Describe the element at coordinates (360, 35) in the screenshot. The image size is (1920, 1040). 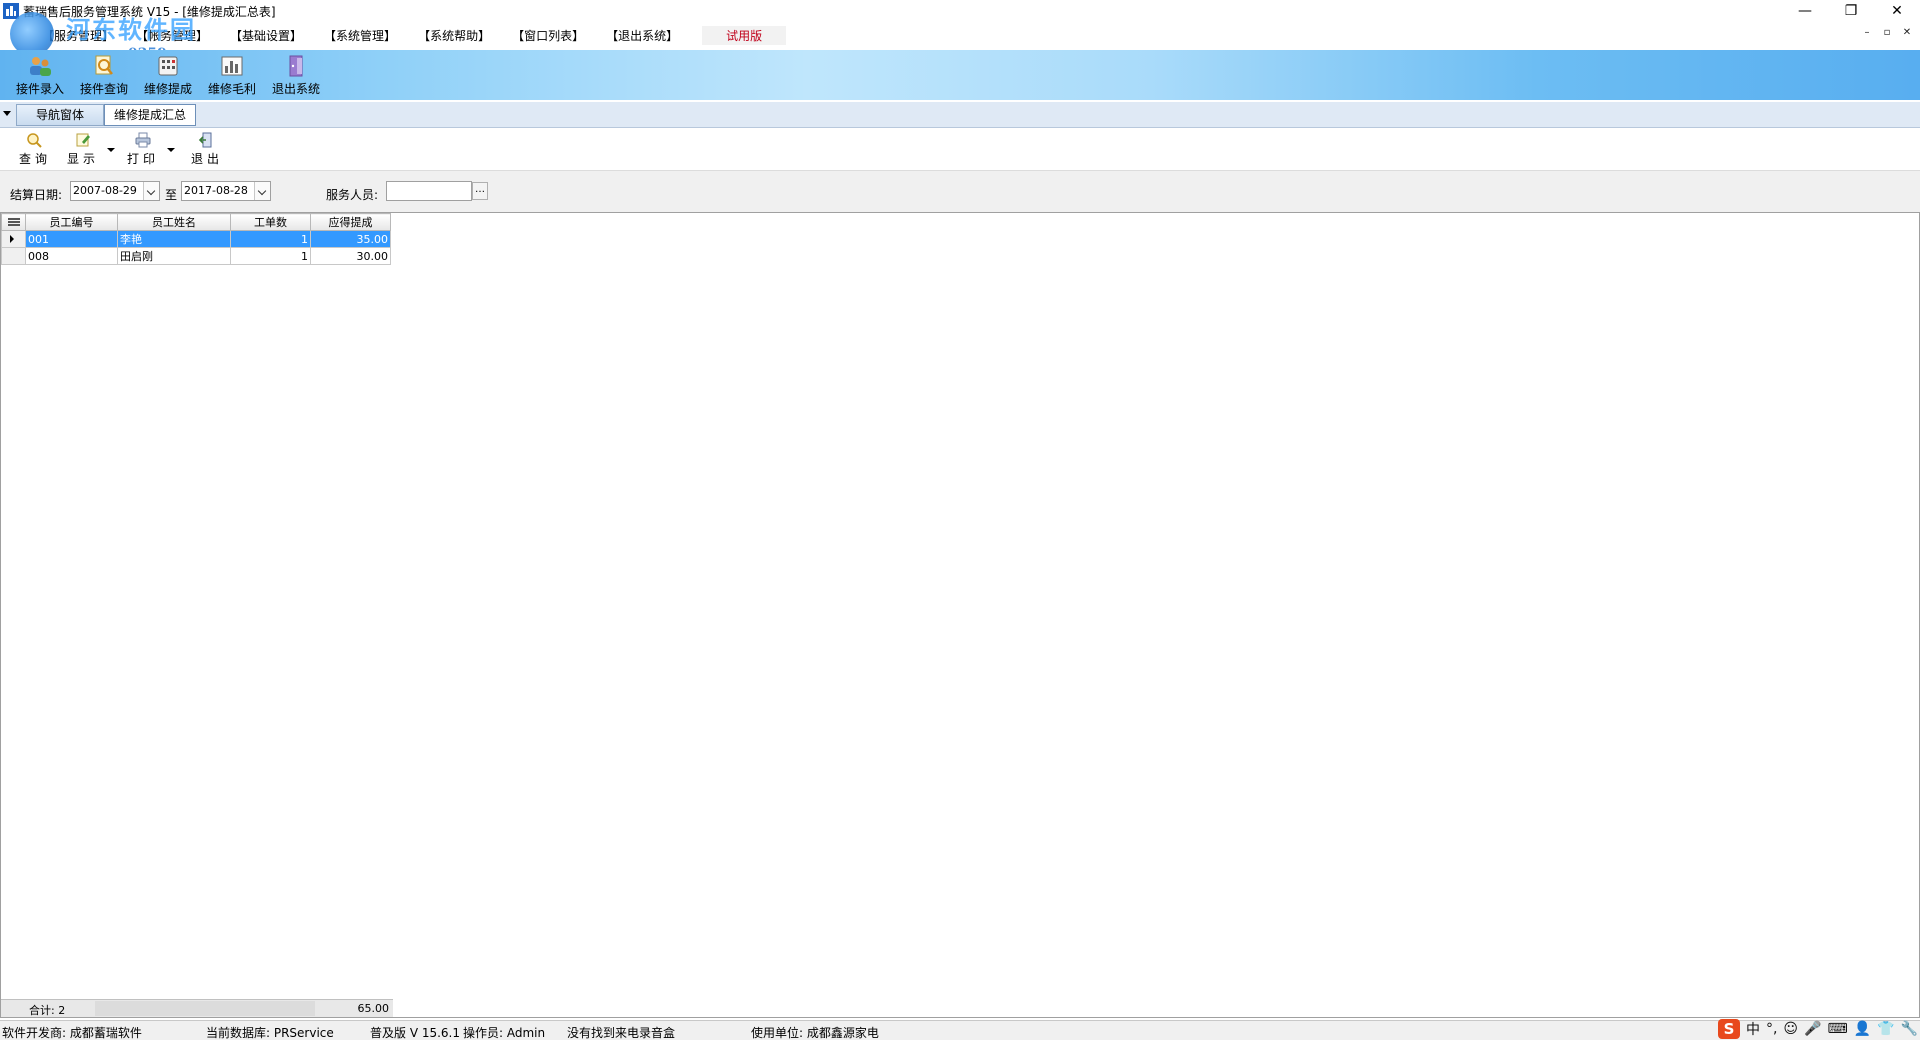
I see `menu-system-management: 【系统管理】` at that location.